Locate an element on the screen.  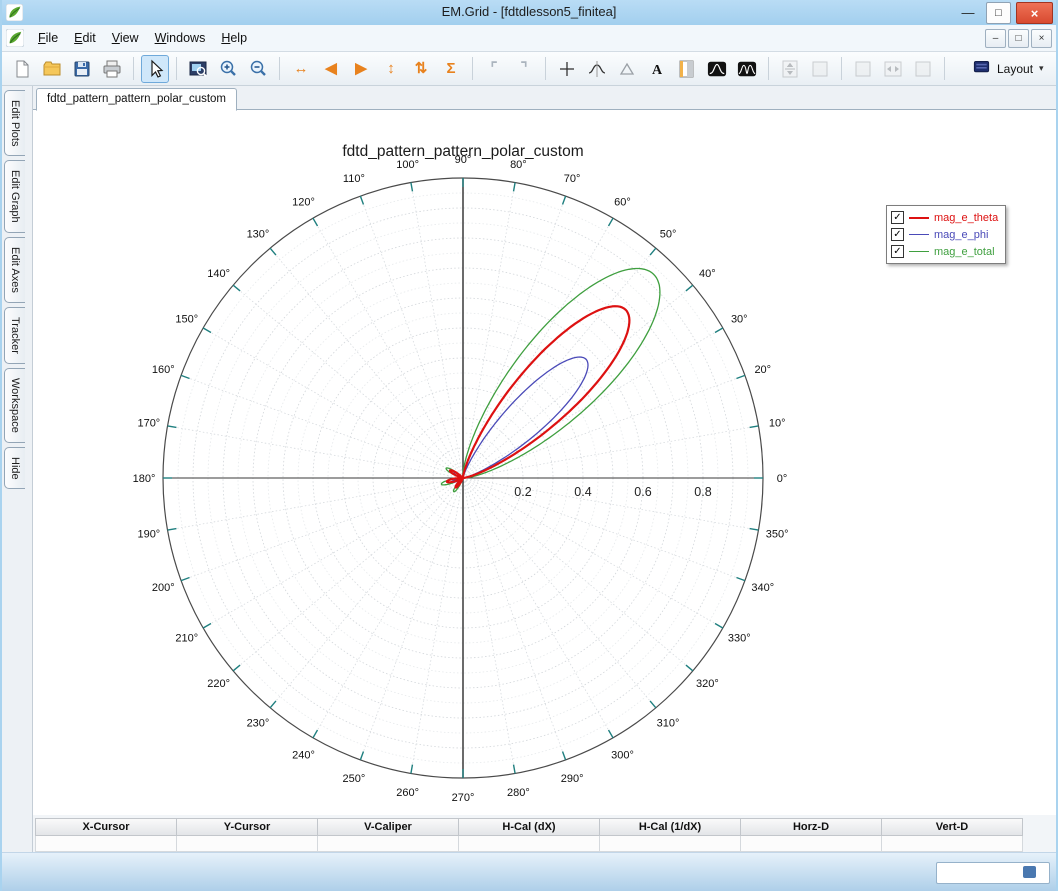
curve-style2-icon is located at coordinates (747, 69).